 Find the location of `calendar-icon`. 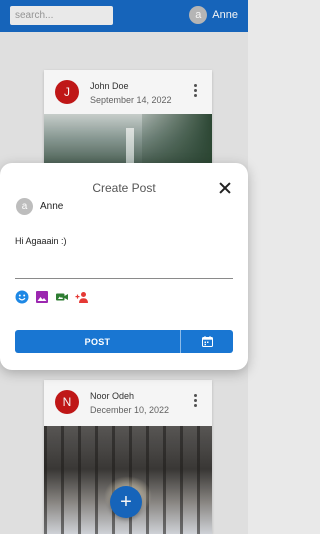

calendar-icon is located at coordinates (207, 341).